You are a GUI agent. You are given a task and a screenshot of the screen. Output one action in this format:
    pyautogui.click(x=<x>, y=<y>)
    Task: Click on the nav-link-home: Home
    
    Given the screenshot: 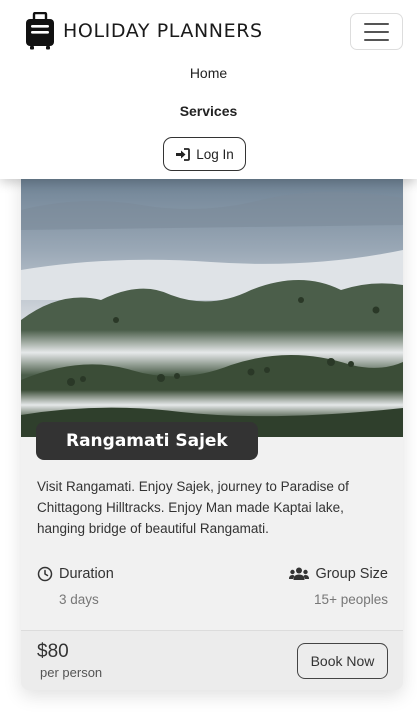 What is the action you would take?
    pyautogui.click(x=208, y=73)
    